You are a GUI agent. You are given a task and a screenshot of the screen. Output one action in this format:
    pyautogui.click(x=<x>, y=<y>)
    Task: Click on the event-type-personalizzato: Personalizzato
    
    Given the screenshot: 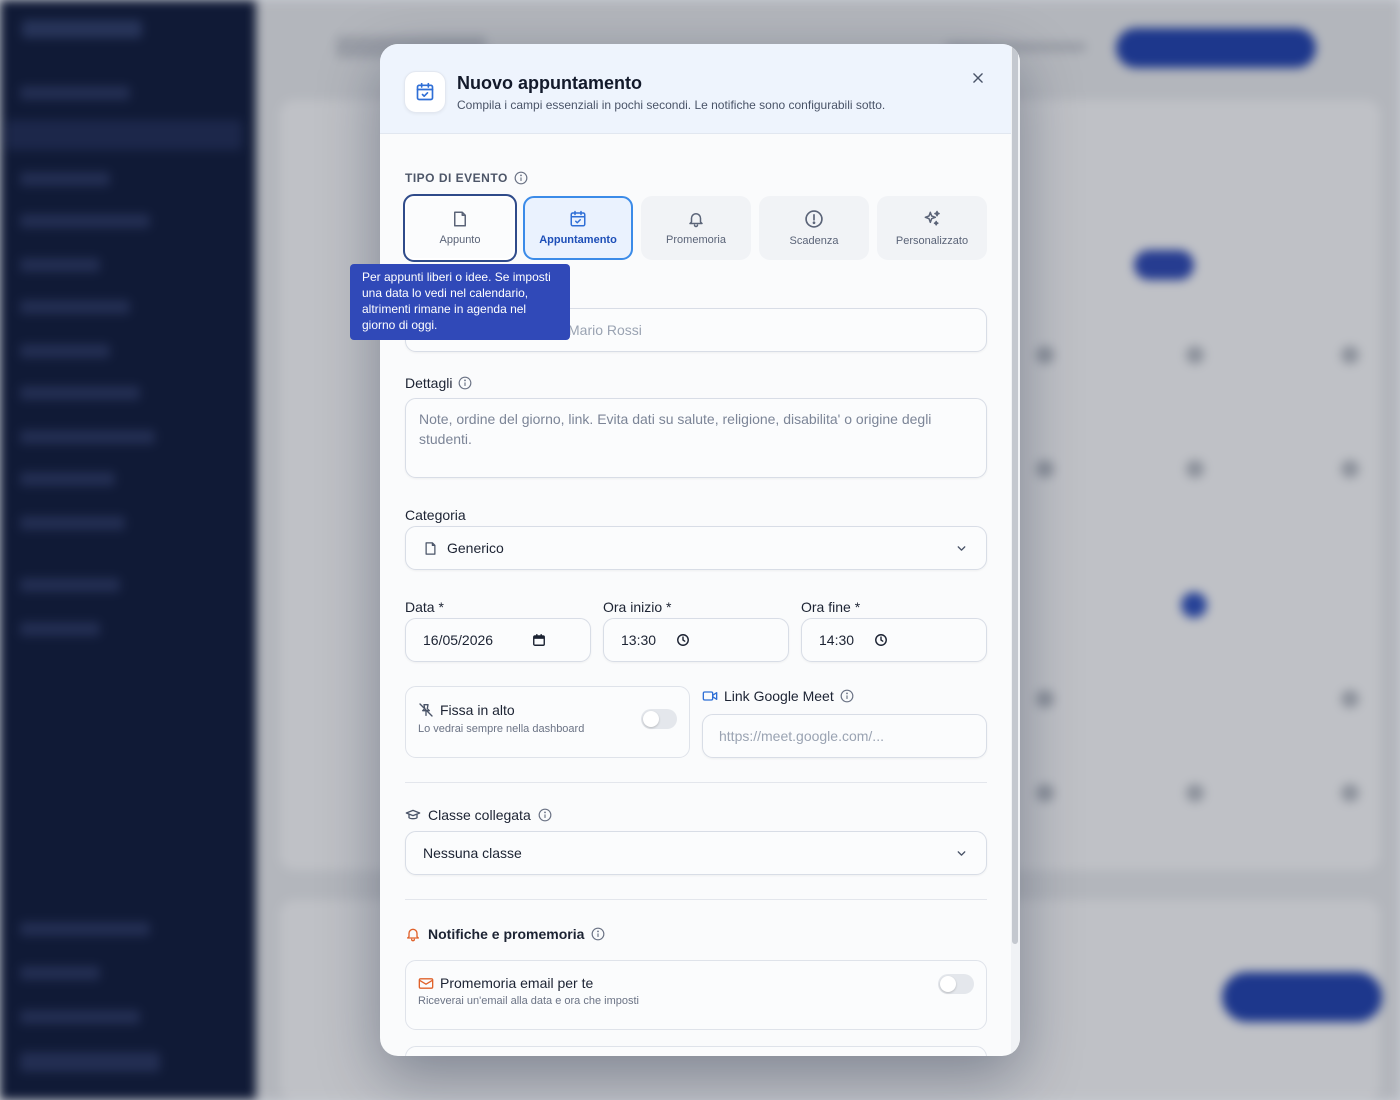 What is the action you would take?
    pyautogui.click(x=932, y=228)
    